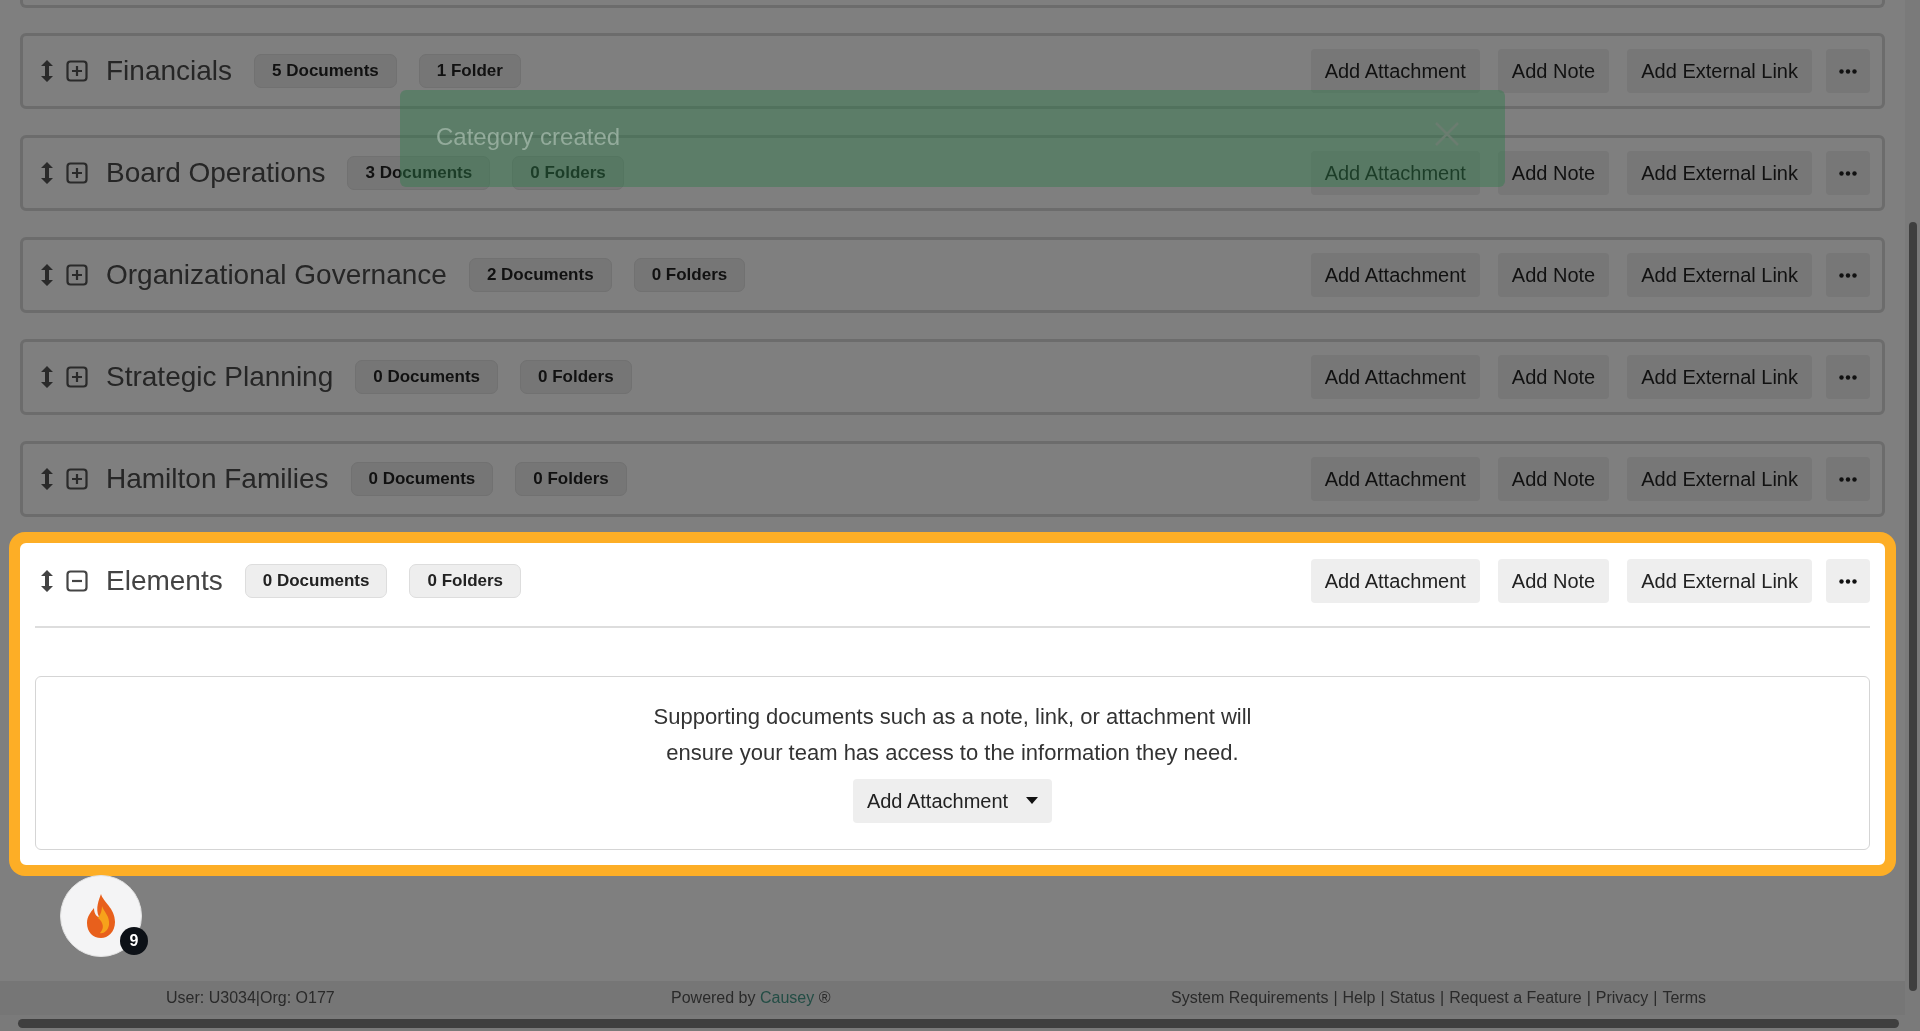 The image size is (1920, 1031). Describe the element at coordinates (540, 275) in the screenshot. I see `document-count-badge: 2 Documents` at that location.